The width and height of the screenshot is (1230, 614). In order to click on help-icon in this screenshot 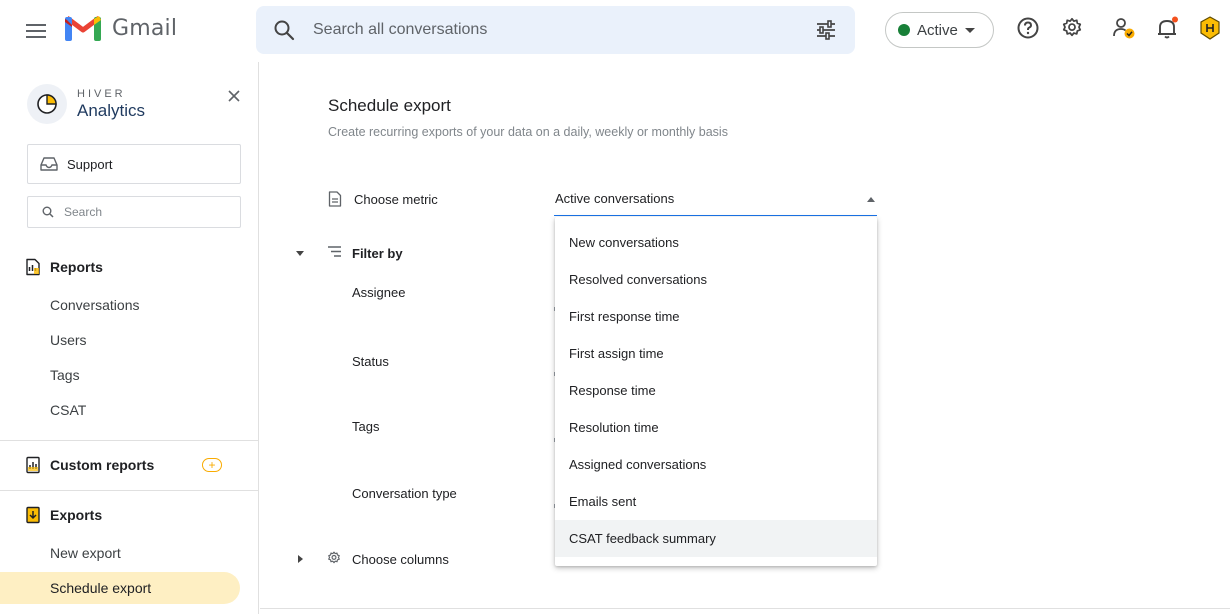, I will do `click(1028, 28)`.